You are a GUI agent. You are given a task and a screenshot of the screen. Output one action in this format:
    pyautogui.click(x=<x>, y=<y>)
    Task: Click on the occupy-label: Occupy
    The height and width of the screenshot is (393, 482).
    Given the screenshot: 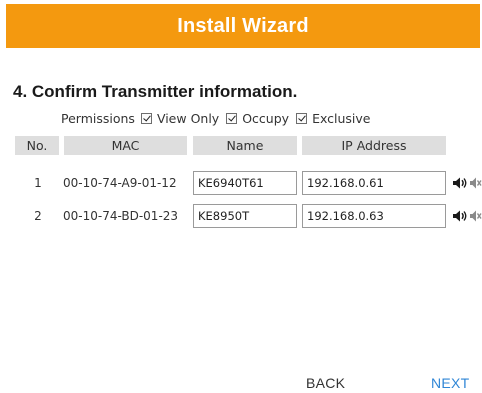 What is the action you would take?
    pyautogui.click(x=266, y=118)
    